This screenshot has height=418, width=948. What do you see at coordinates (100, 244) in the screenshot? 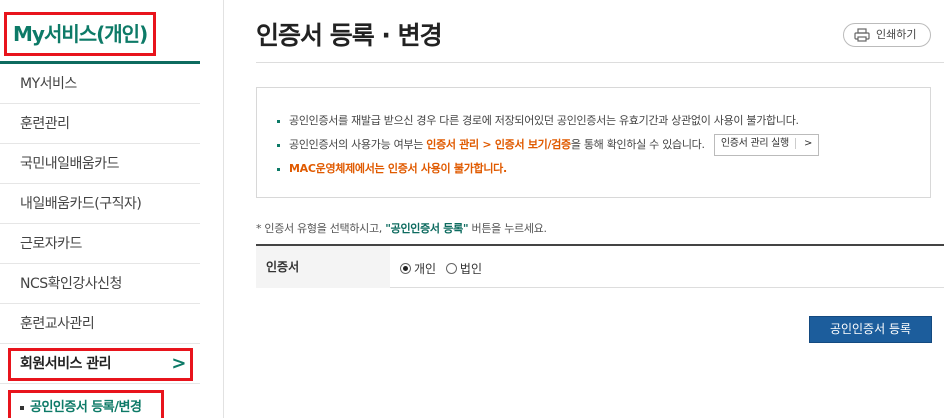
I see `sidebar-item-worker-card: 근로자카드` at bounding box center [100, 244].